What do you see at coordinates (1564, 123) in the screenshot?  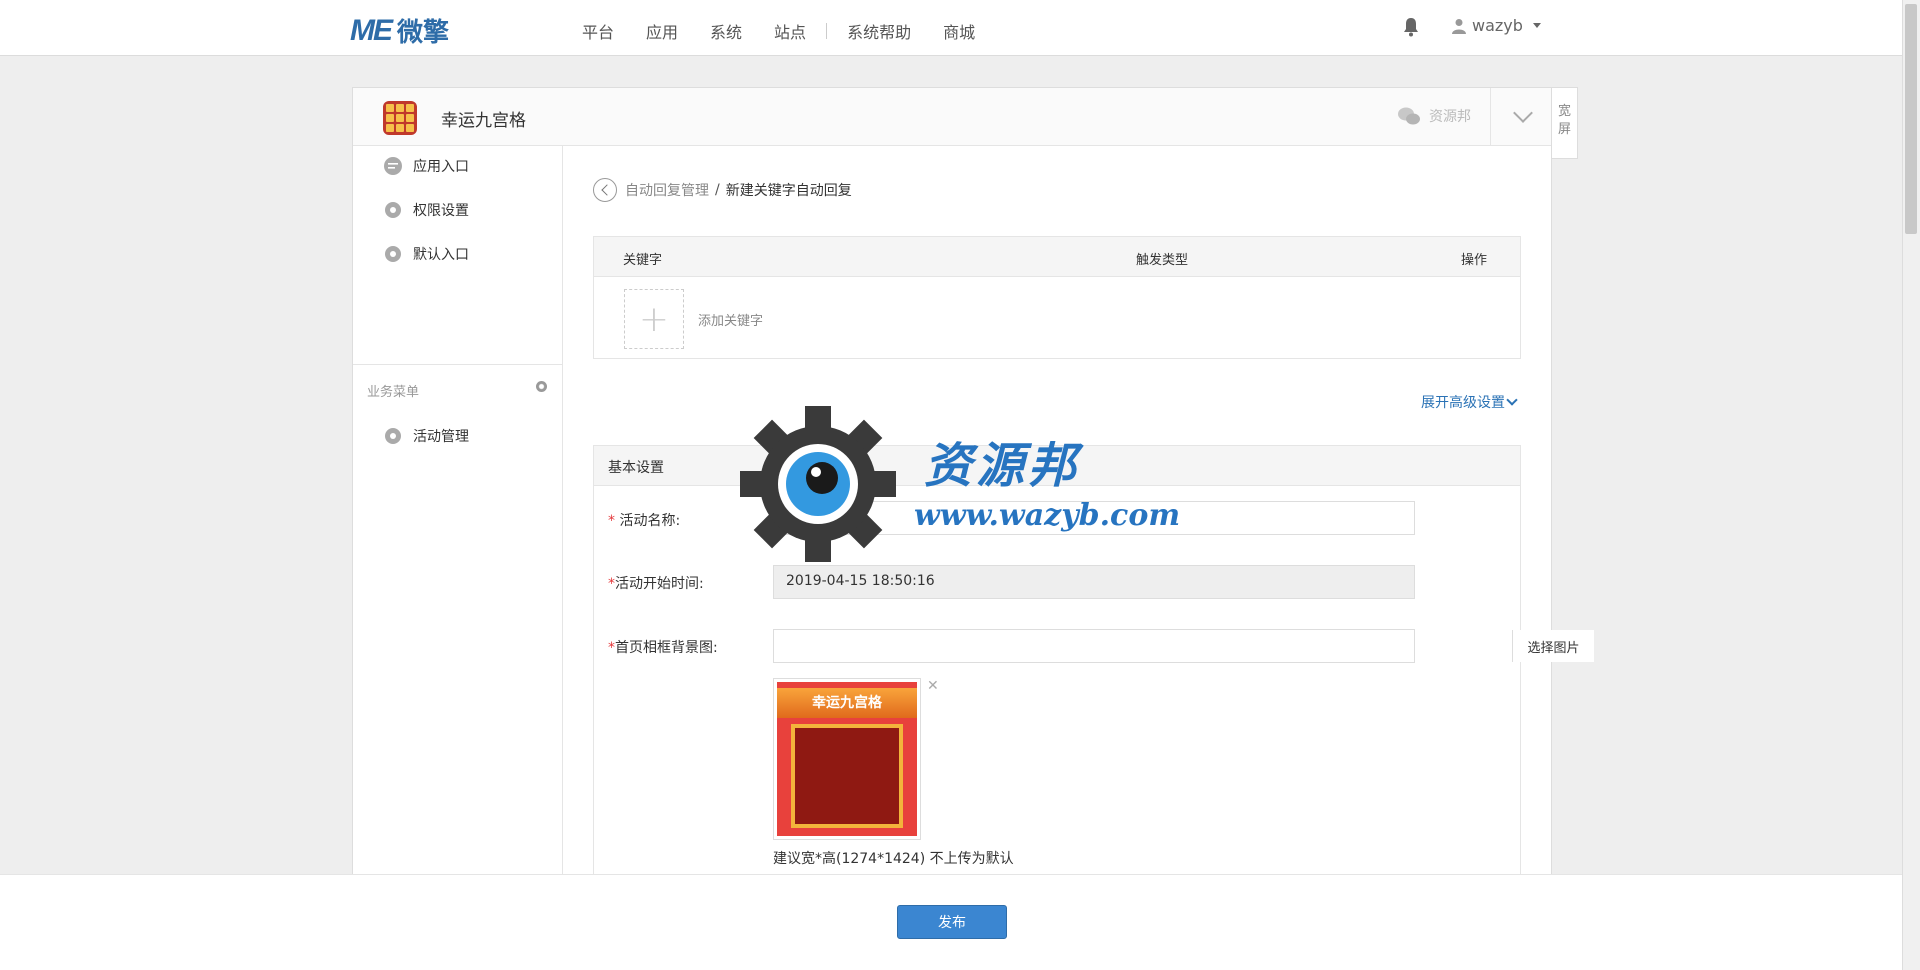 I see `wide-screen-toggle: 宽屏` at bounding box center [1564, 123].